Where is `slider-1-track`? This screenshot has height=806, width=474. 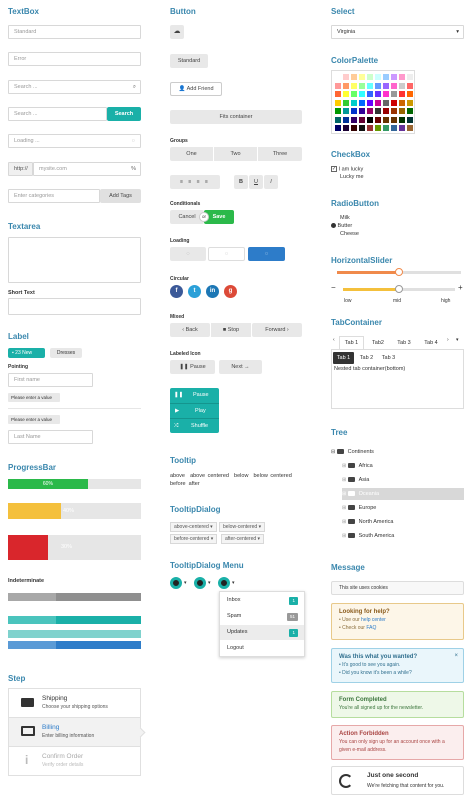 slider-1-track is located at coordinates (399, 272).